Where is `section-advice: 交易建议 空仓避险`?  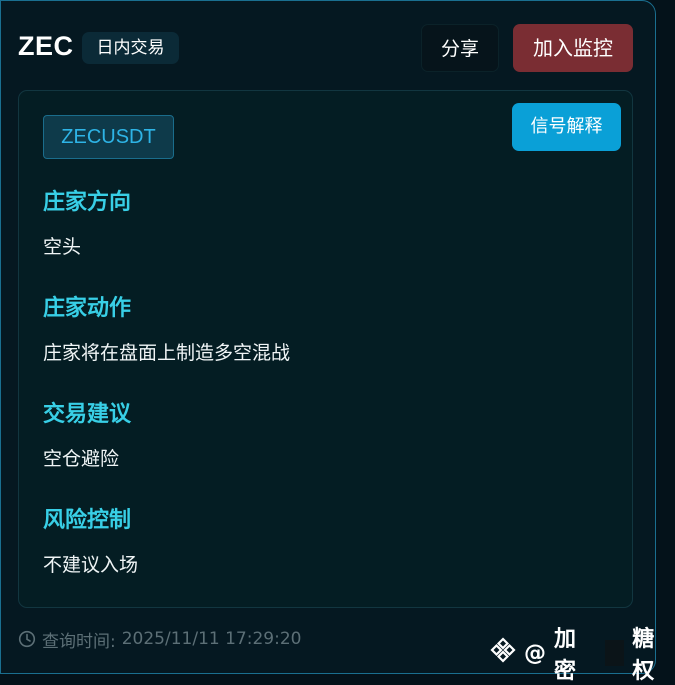
section-advice: 交易建议 空仓避险 is located at coordinates (87, 436).